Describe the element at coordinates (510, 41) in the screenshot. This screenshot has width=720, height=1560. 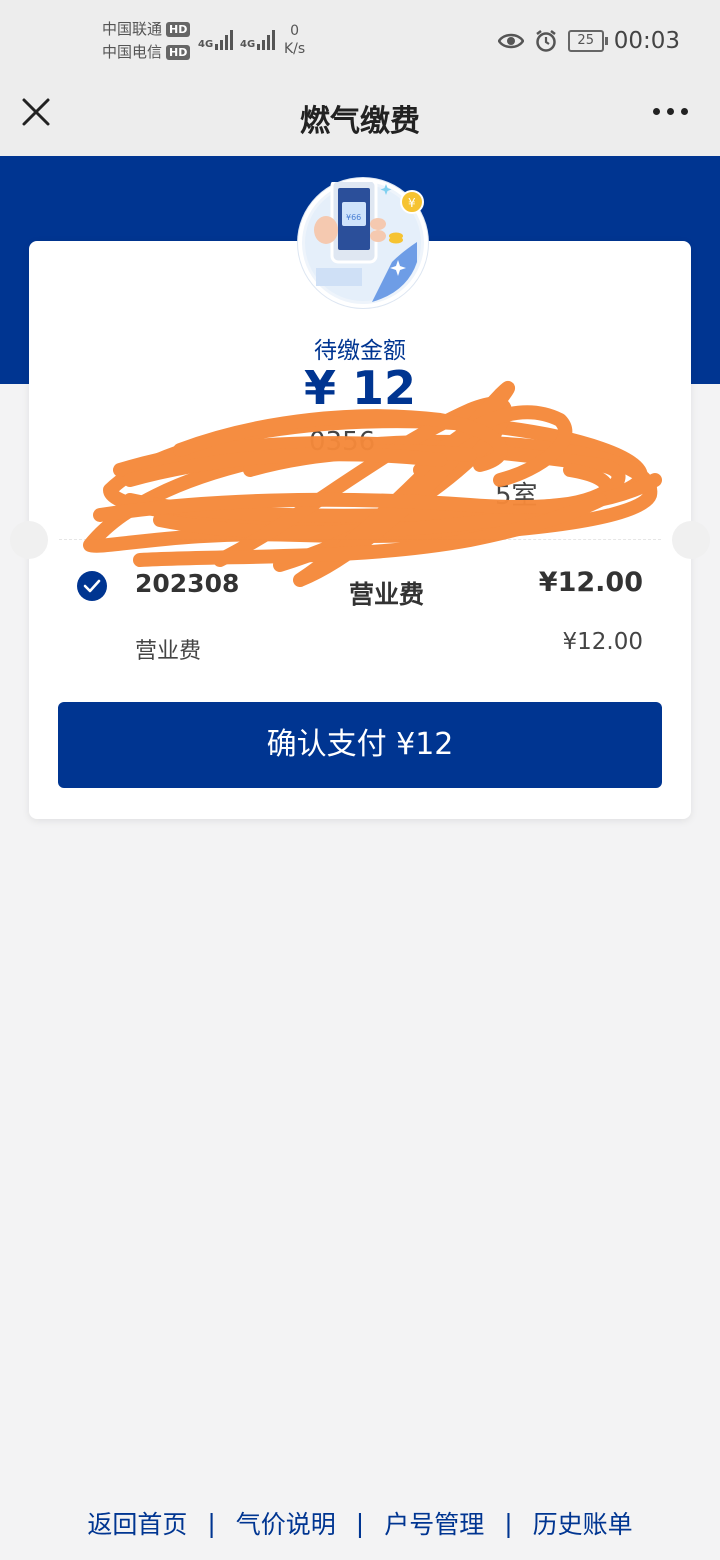
I see `eye-icon` at that location.